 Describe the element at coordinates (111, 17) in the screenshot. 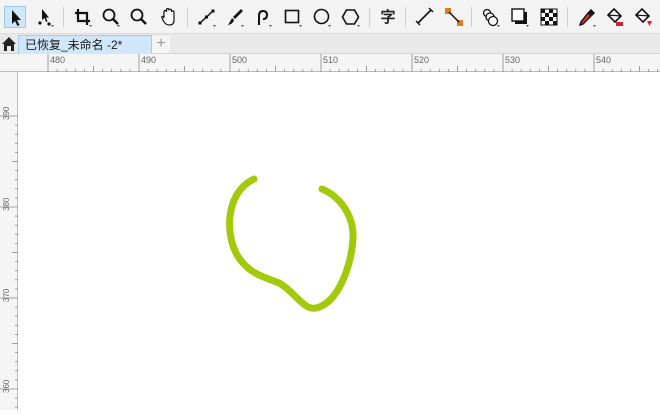

I see `zoom-tool-icon` at that location.